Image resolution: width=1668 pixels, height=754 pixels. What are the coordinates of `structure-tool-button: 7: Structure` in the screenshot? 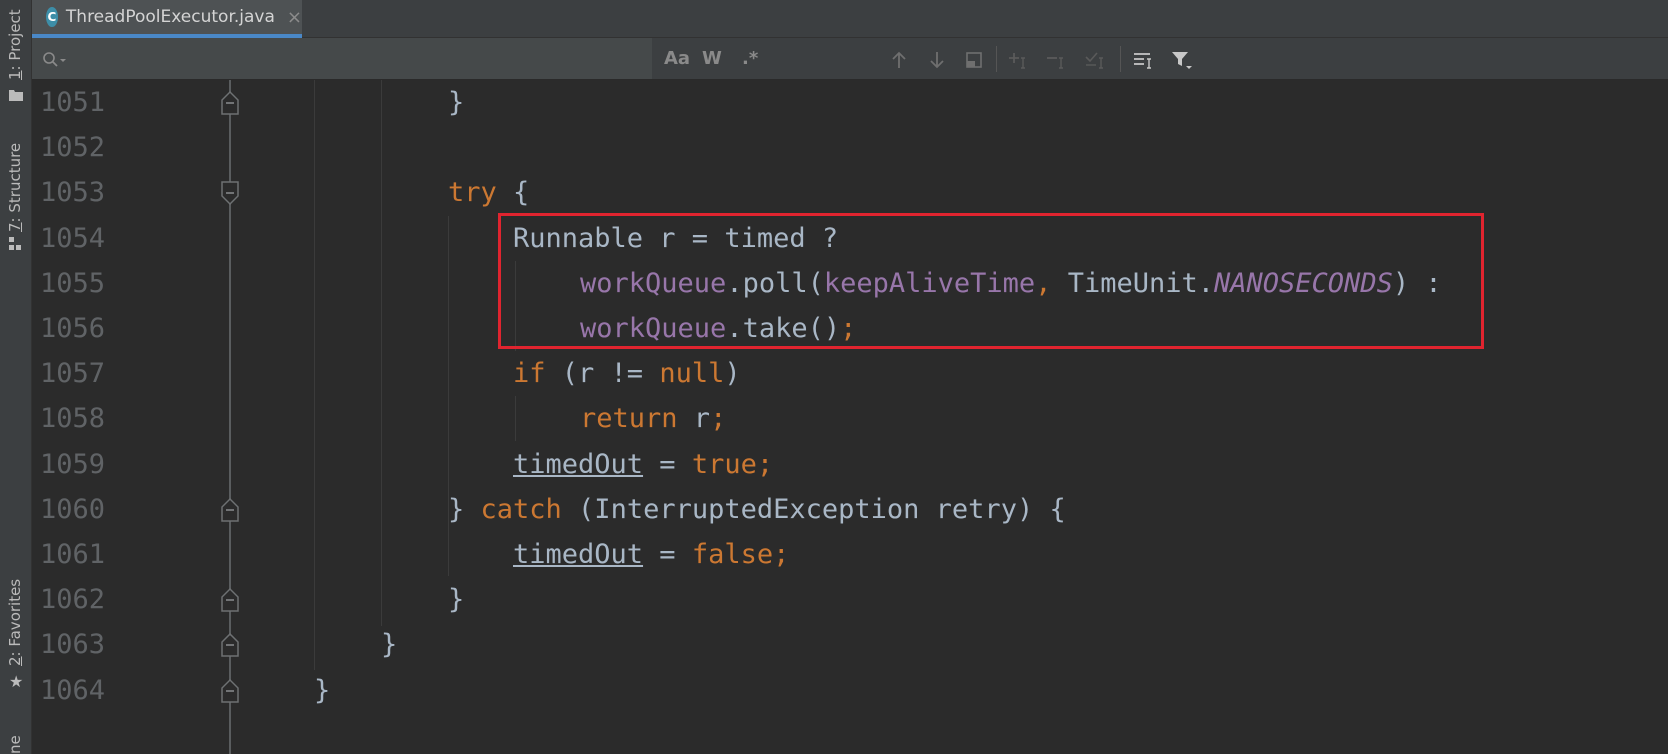 It's located at (15, 187).